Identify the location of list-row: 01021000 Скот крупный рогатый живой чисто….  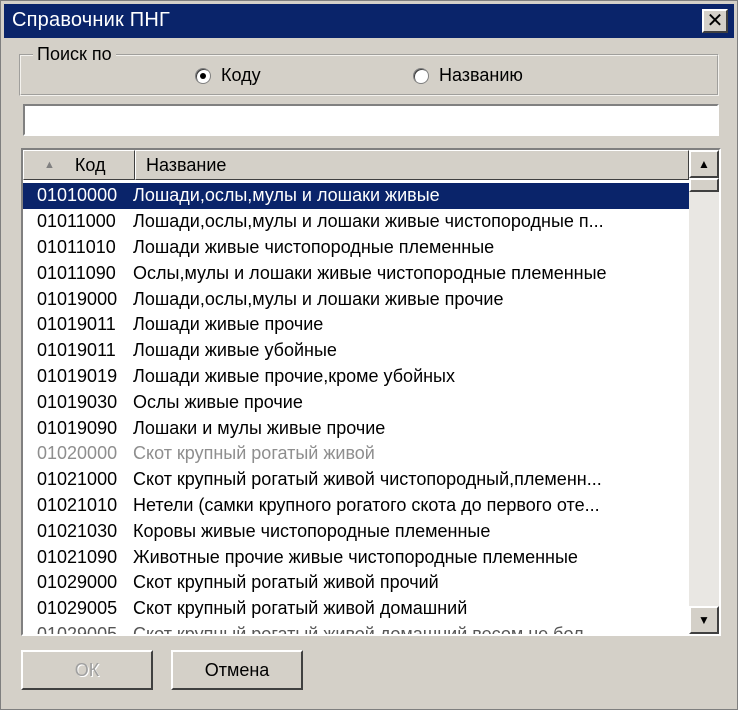
(356, 480).